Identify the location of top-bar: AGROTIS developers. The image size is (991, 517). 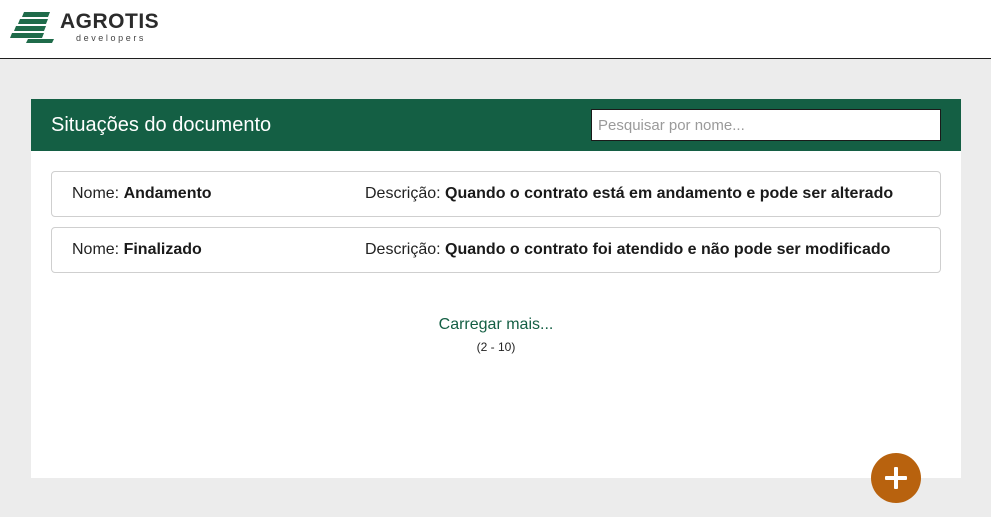
(495, 29).